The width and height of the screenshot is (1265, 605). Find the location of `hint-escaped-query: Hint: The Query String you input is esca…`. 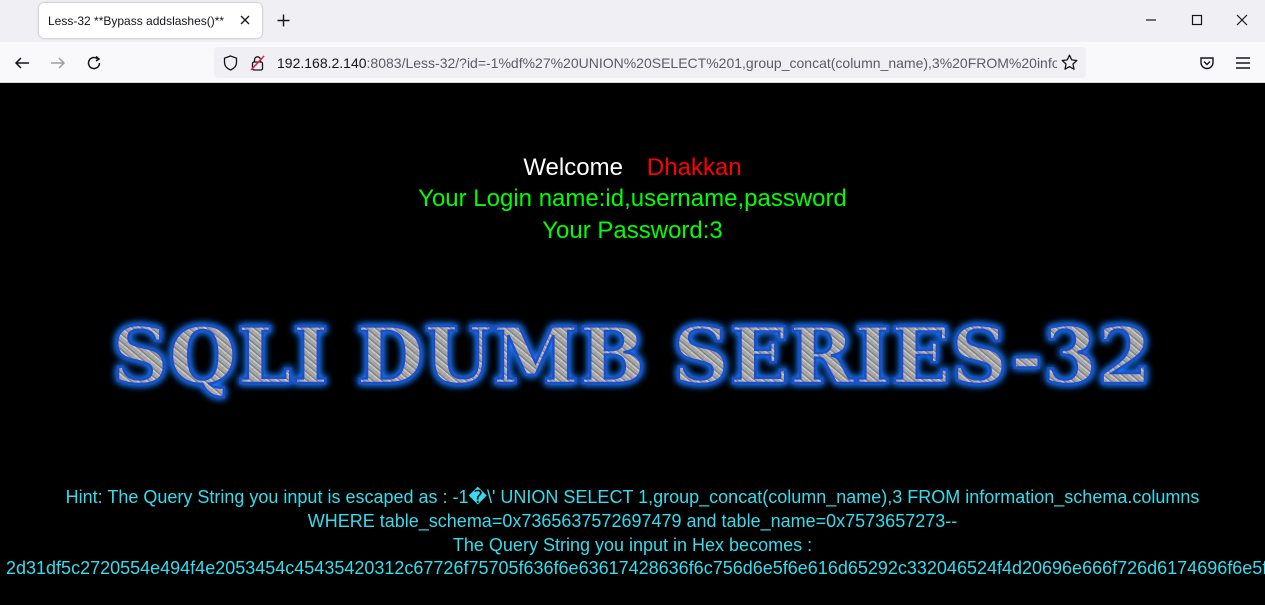

hint-escaped-query: Hint: The Query String you input is esca… is located at coordinates (632, 497).